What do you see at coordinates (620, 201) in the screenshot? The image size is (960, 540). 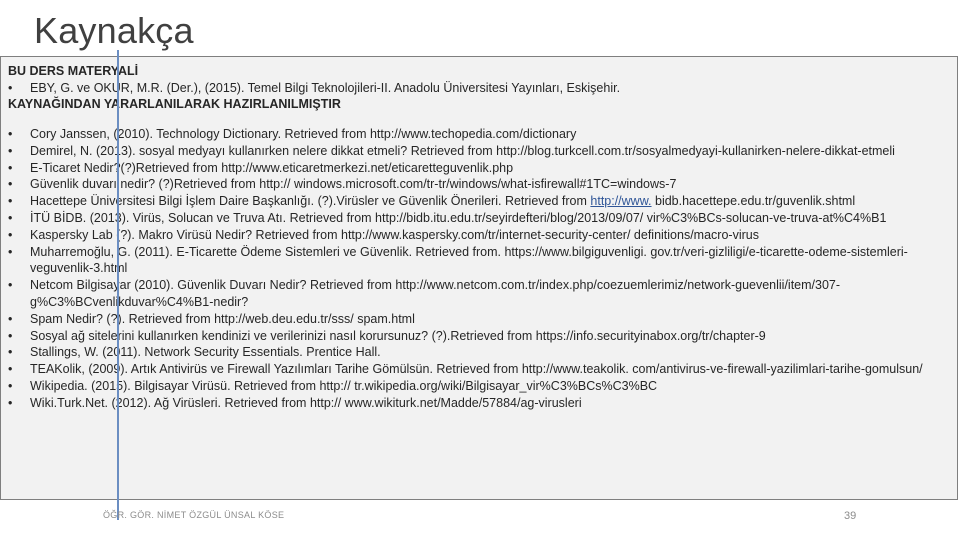 I see `reference-link: http://www.` at bounding box center [620, 201].